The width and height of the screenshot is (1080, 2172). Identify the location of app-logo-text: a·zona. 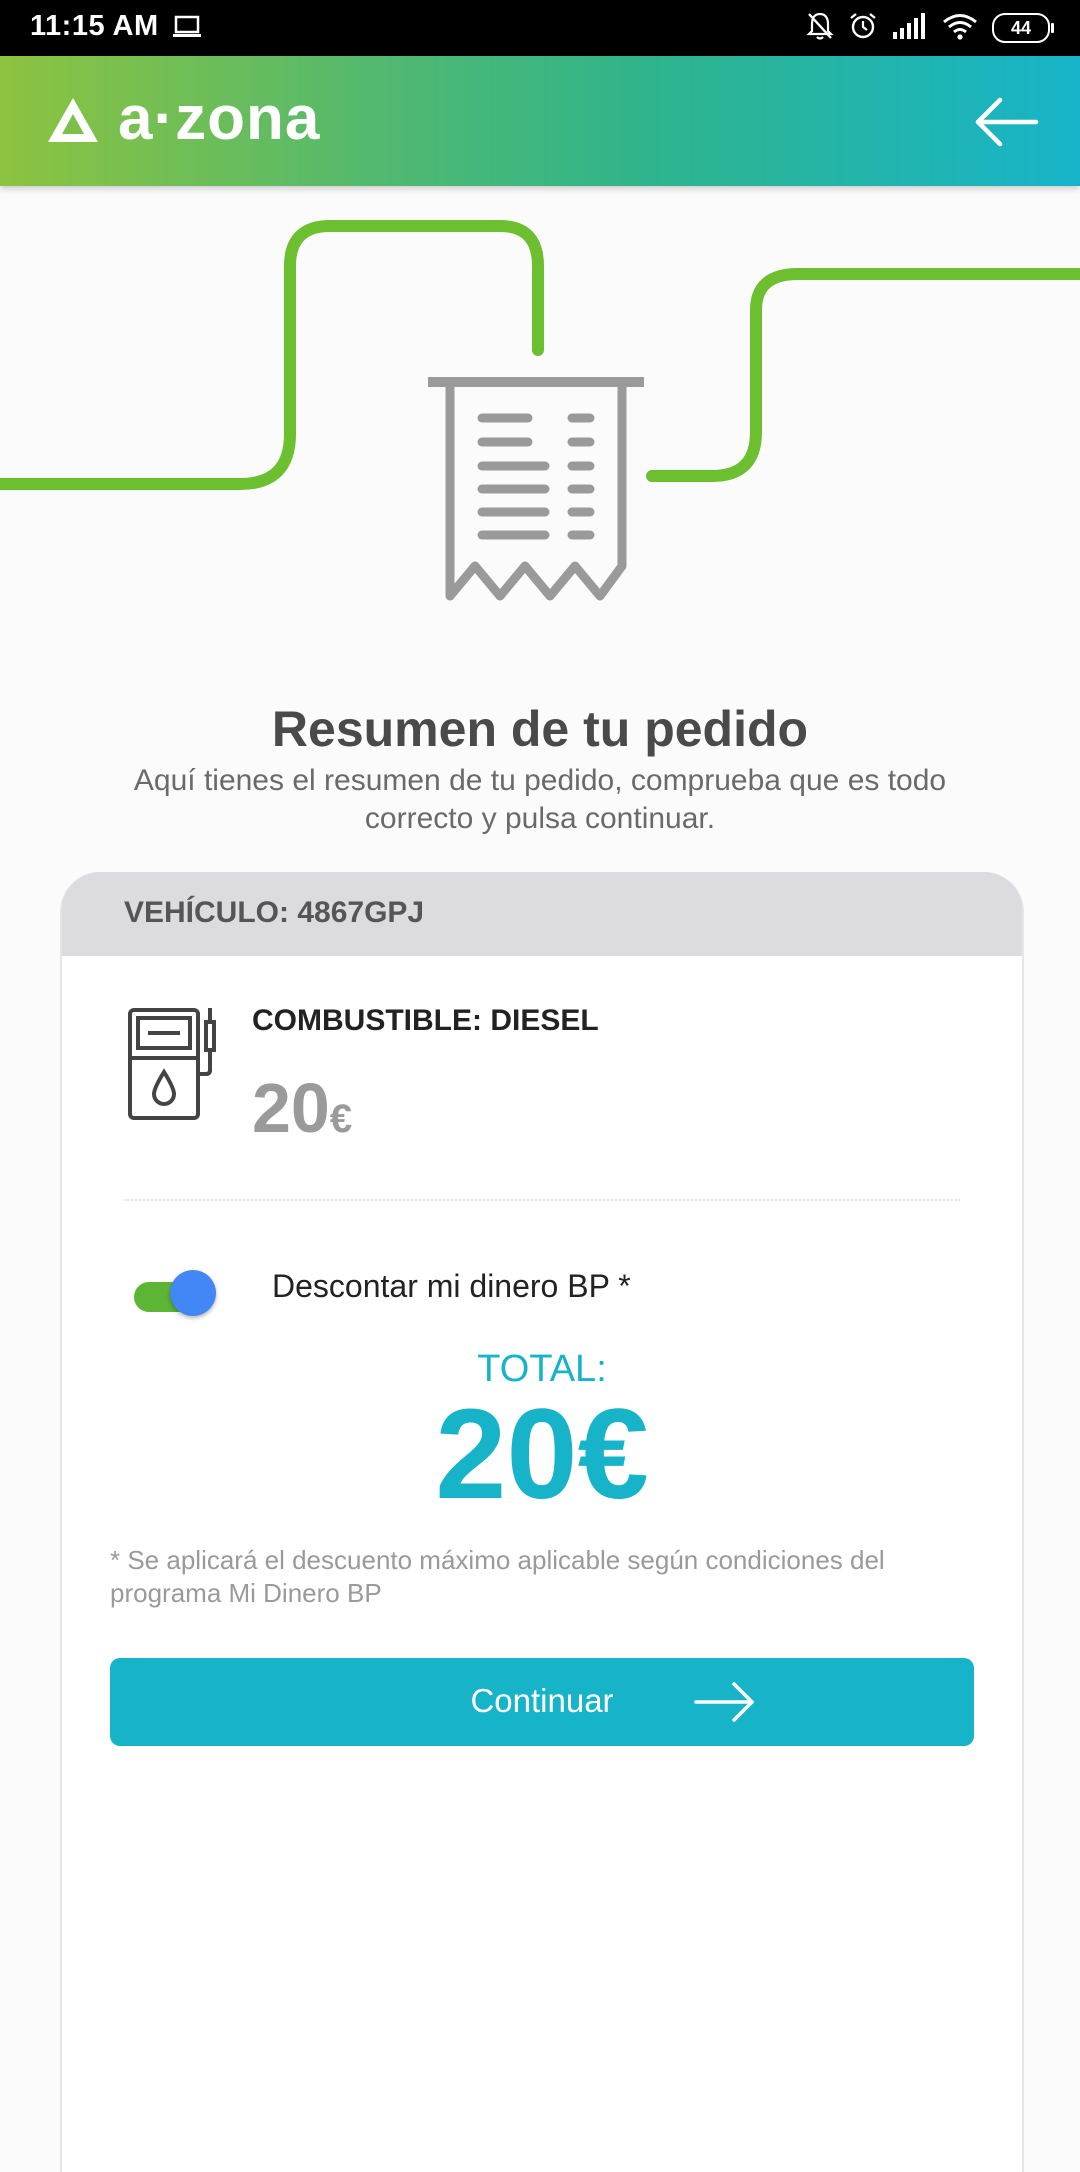
(219, 118).